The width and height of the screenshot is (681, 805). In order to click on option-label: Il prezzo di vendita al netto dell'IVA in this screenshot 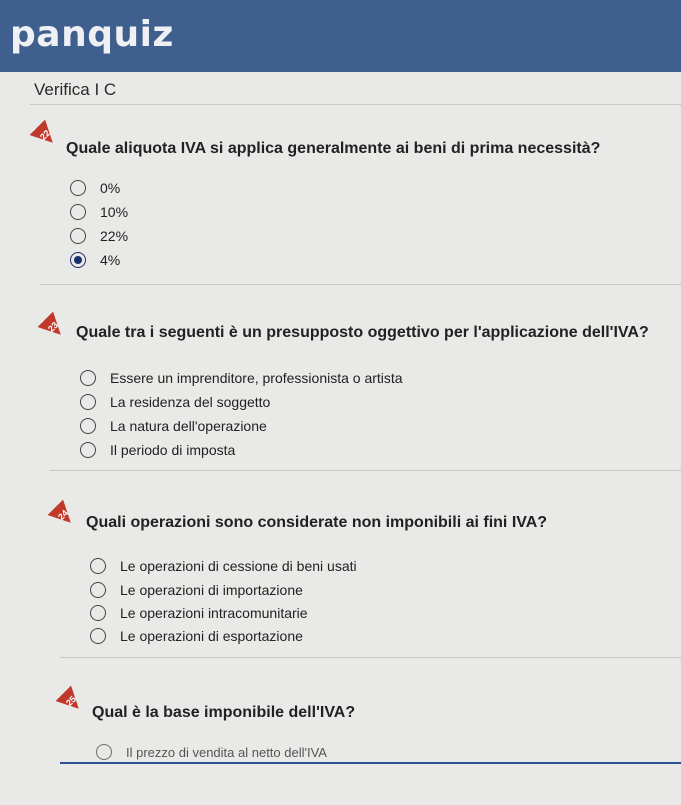, I will do `click(226, 752)`.